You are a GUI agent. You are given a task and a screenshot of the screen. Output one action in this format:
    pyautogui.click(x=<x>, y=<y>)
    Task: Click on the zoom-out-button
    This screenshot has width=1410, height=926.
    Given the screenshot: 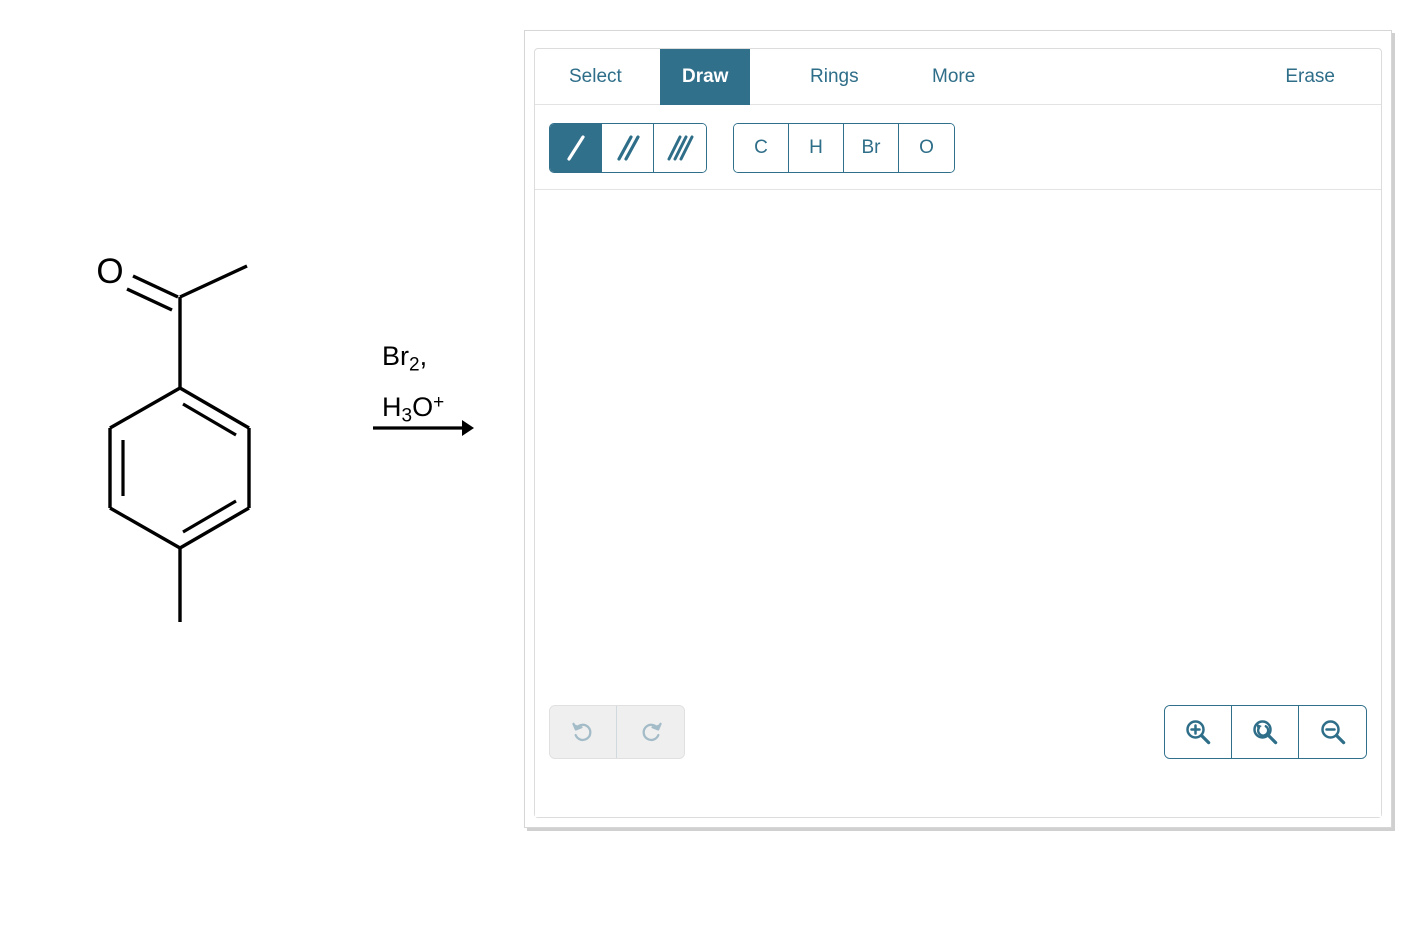 What is the action you would take?
    pyautogui.click(x=1332, y=732)
    